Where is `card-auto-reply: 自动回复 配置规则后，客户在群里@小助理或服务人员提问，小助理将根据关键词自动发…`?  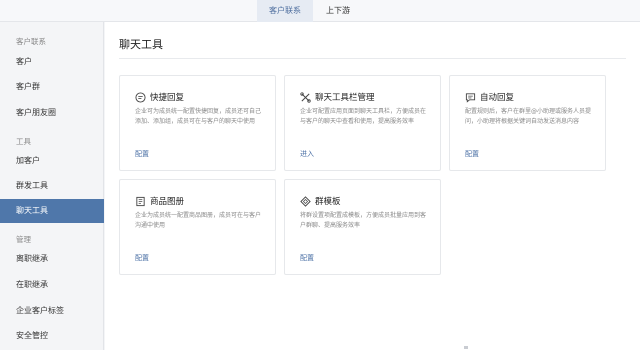
card-auto-reply: 自动回复 配置规则后，客户在群里@小助理或服务人员提问，小助理将根据关键词自动发… is located at coordinates (527, 123).